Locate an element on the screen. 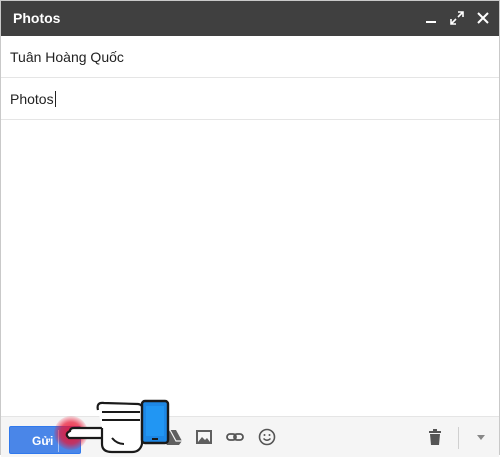 This screenshot has height=457, width=500. more-options-icon is located at coordinates (481, 437).